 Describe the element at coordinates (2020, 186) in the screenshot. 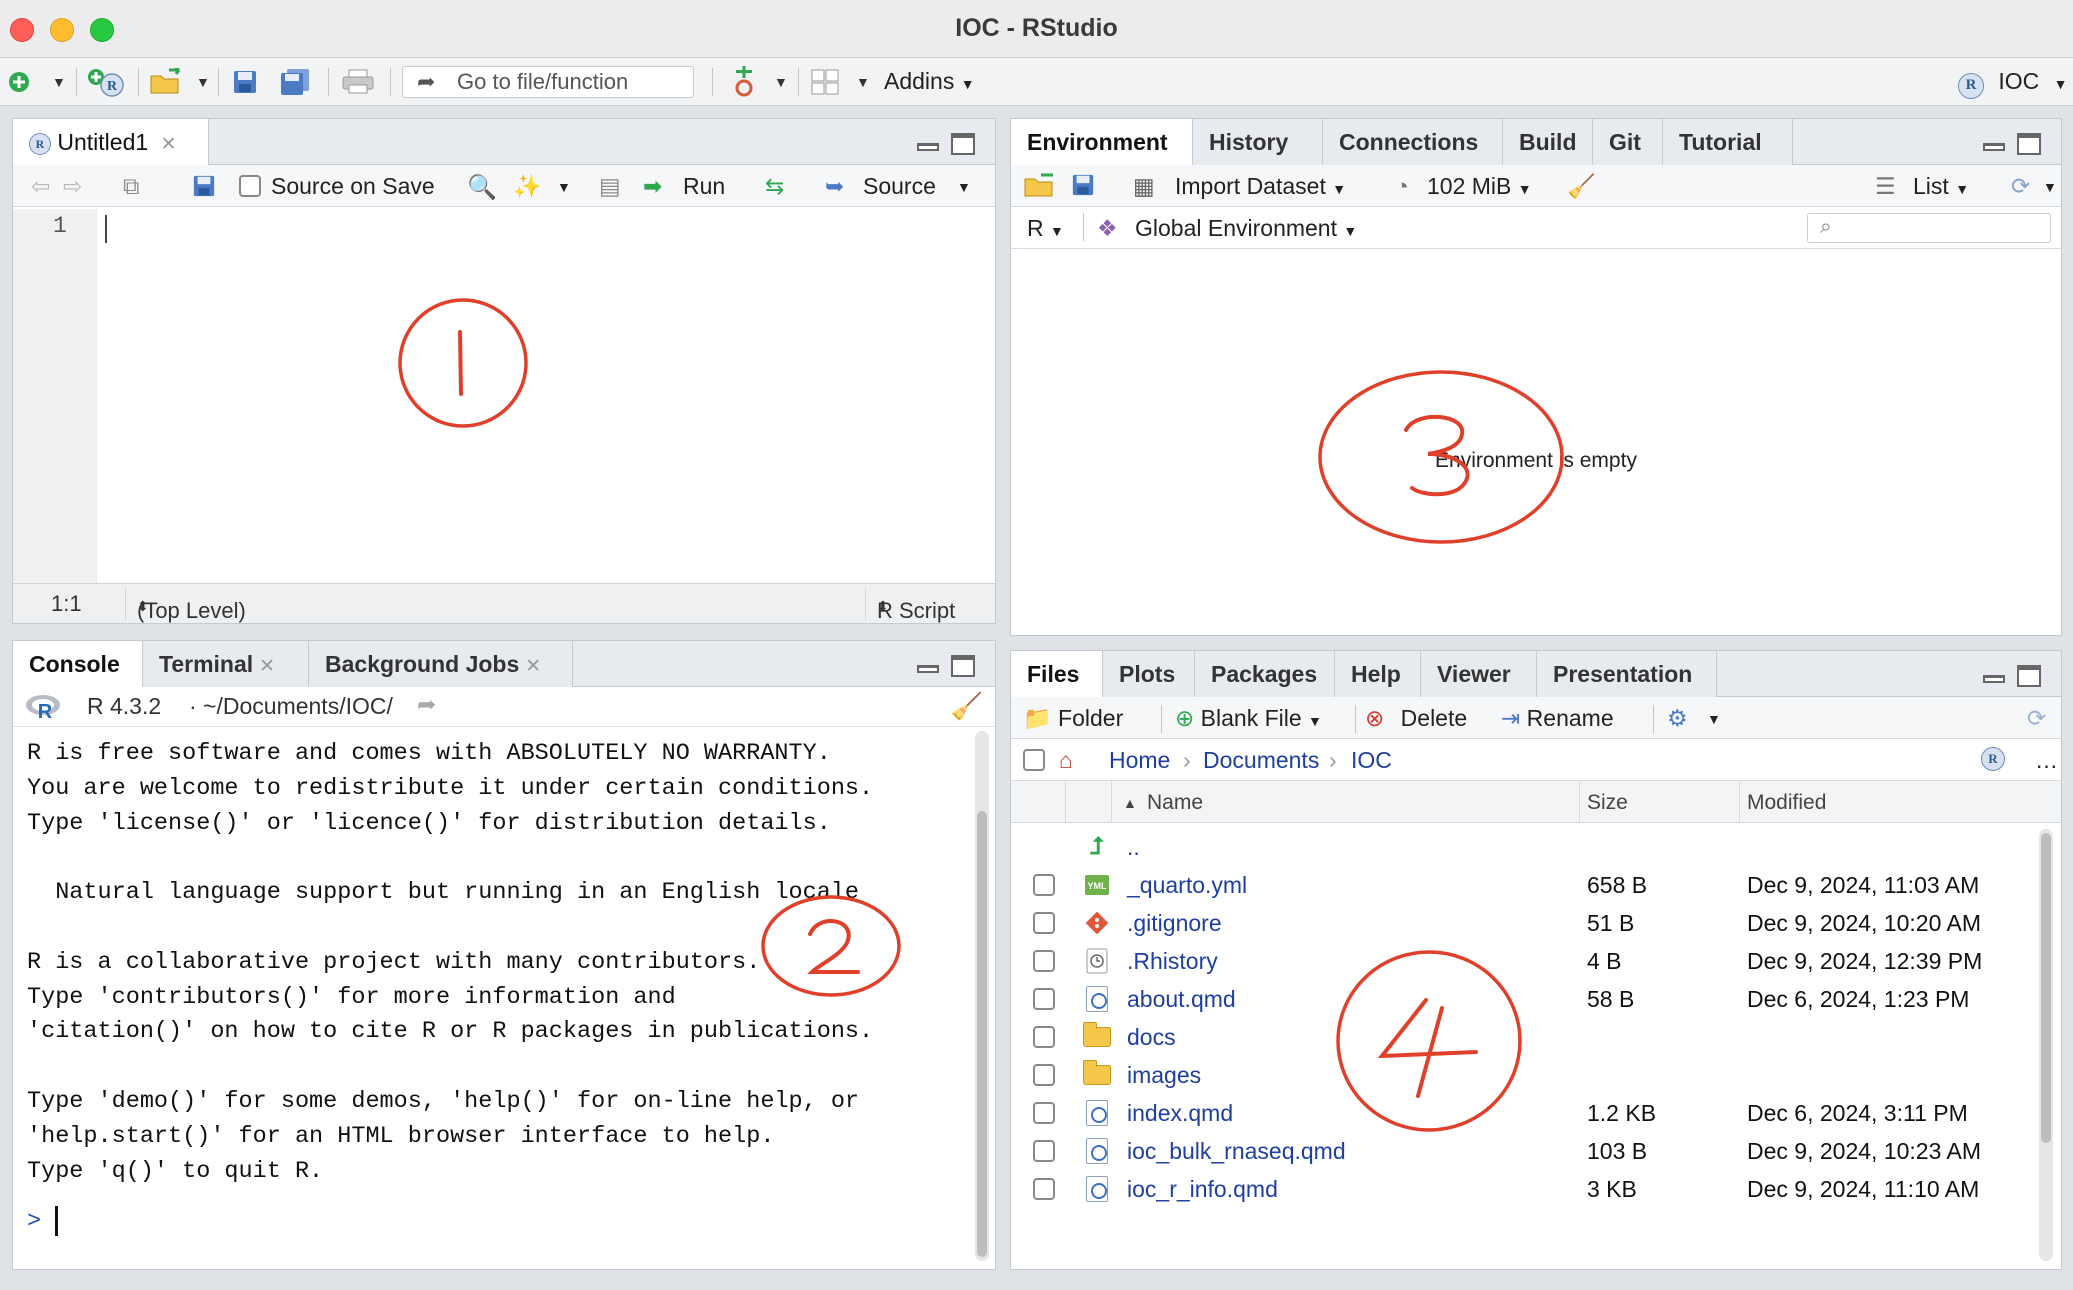

I see `refresh-environment-icon: ⟳` at that location.